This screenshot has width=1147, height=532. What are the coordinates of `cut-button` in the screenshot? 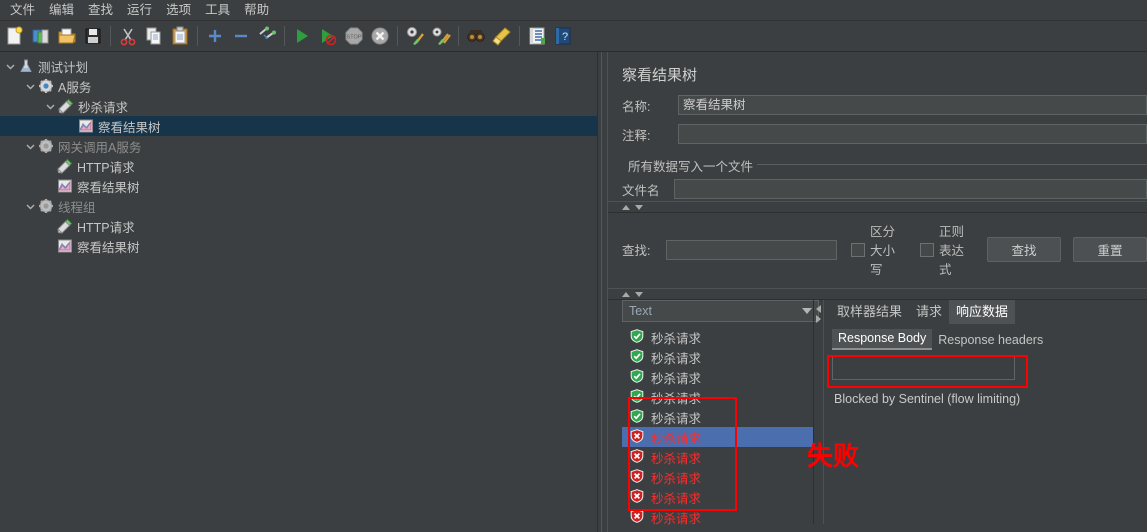 It's located at (128, 36).